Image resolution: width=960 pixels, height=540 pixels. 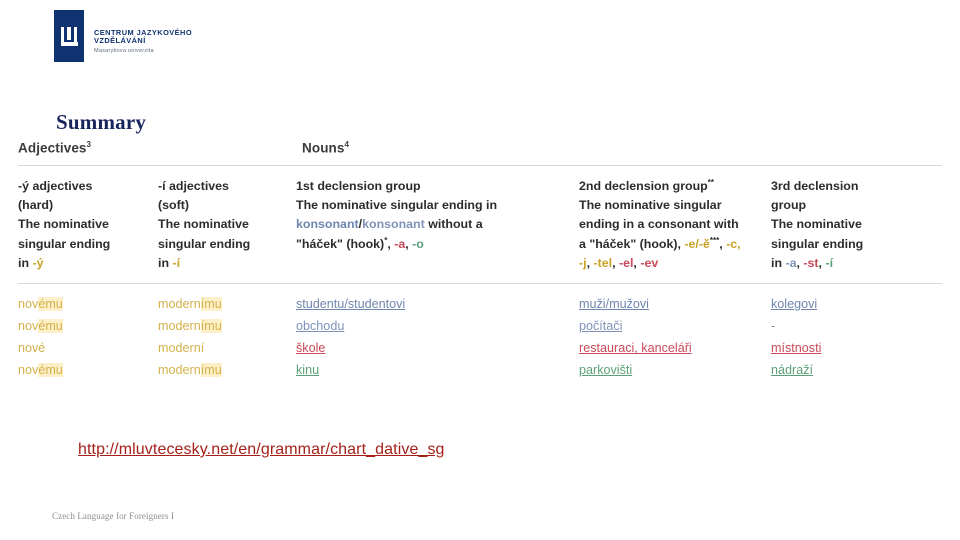 What do you see at coordinates (358, 185) in the screenshot?
I see `decl1-line-1: 1st declension group` at bounding box center [358, 185].